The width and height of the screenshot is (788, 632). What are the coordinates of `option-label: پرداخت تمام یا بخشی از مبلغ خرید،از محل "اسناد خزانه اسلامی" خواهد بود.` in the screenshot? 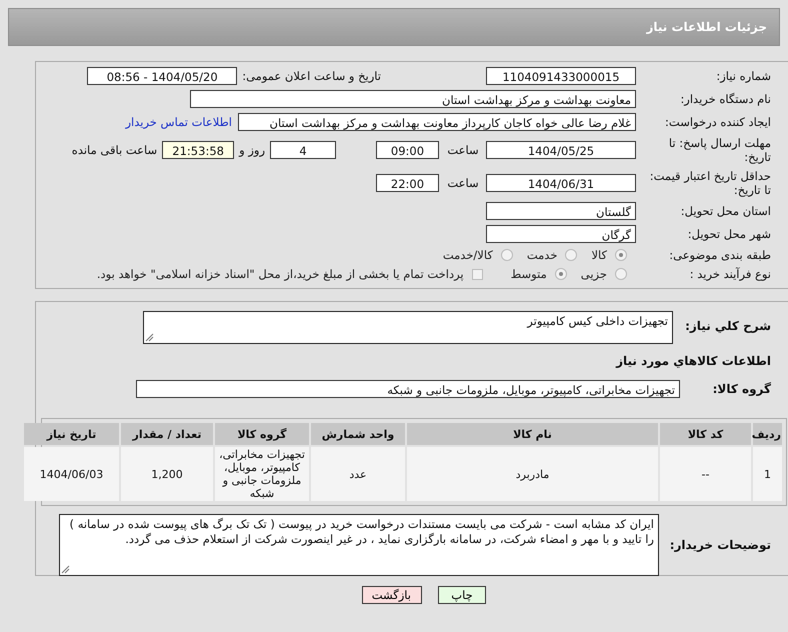 It's located at (280, 274).